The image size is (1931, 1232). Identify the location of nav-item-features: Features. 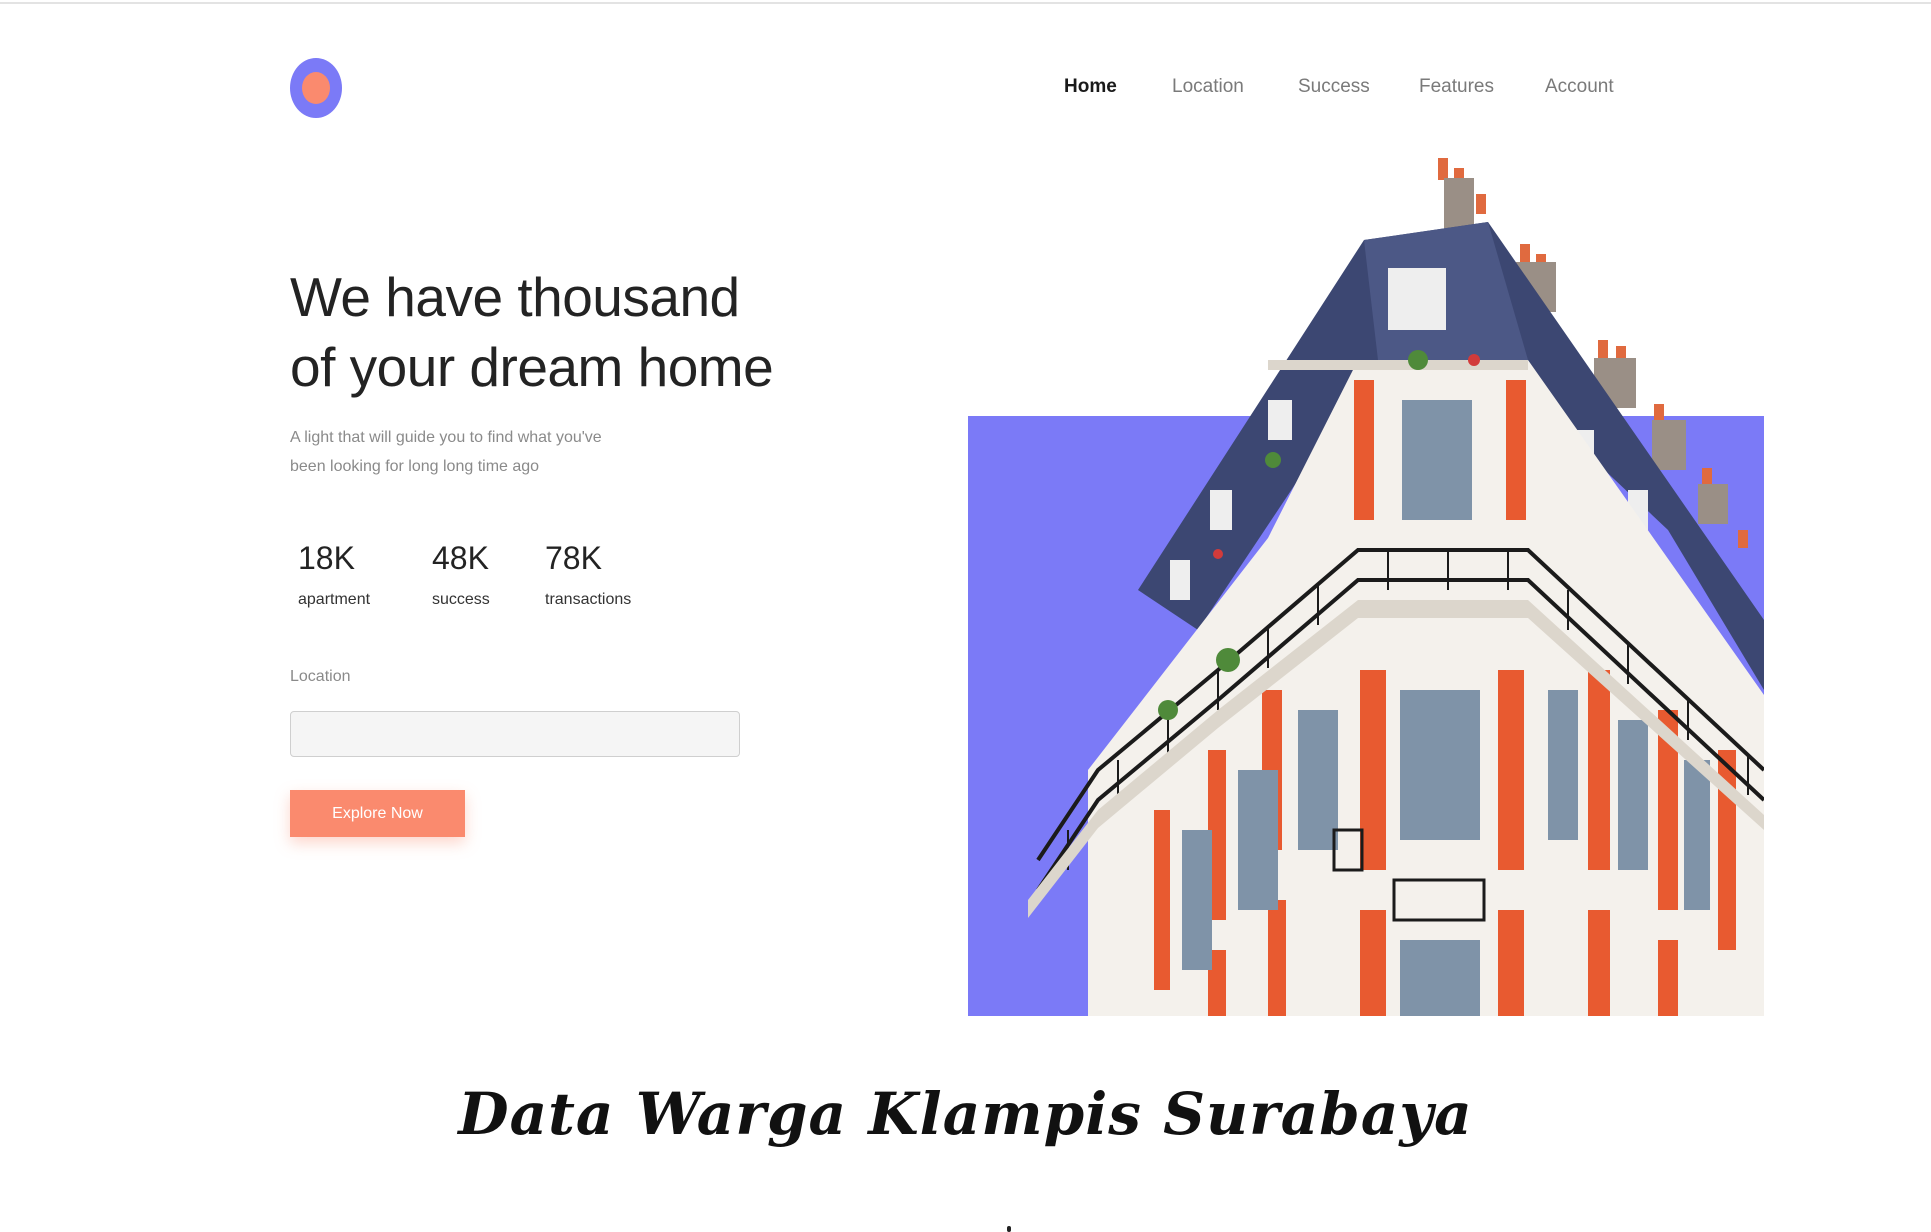
(1456, 87).